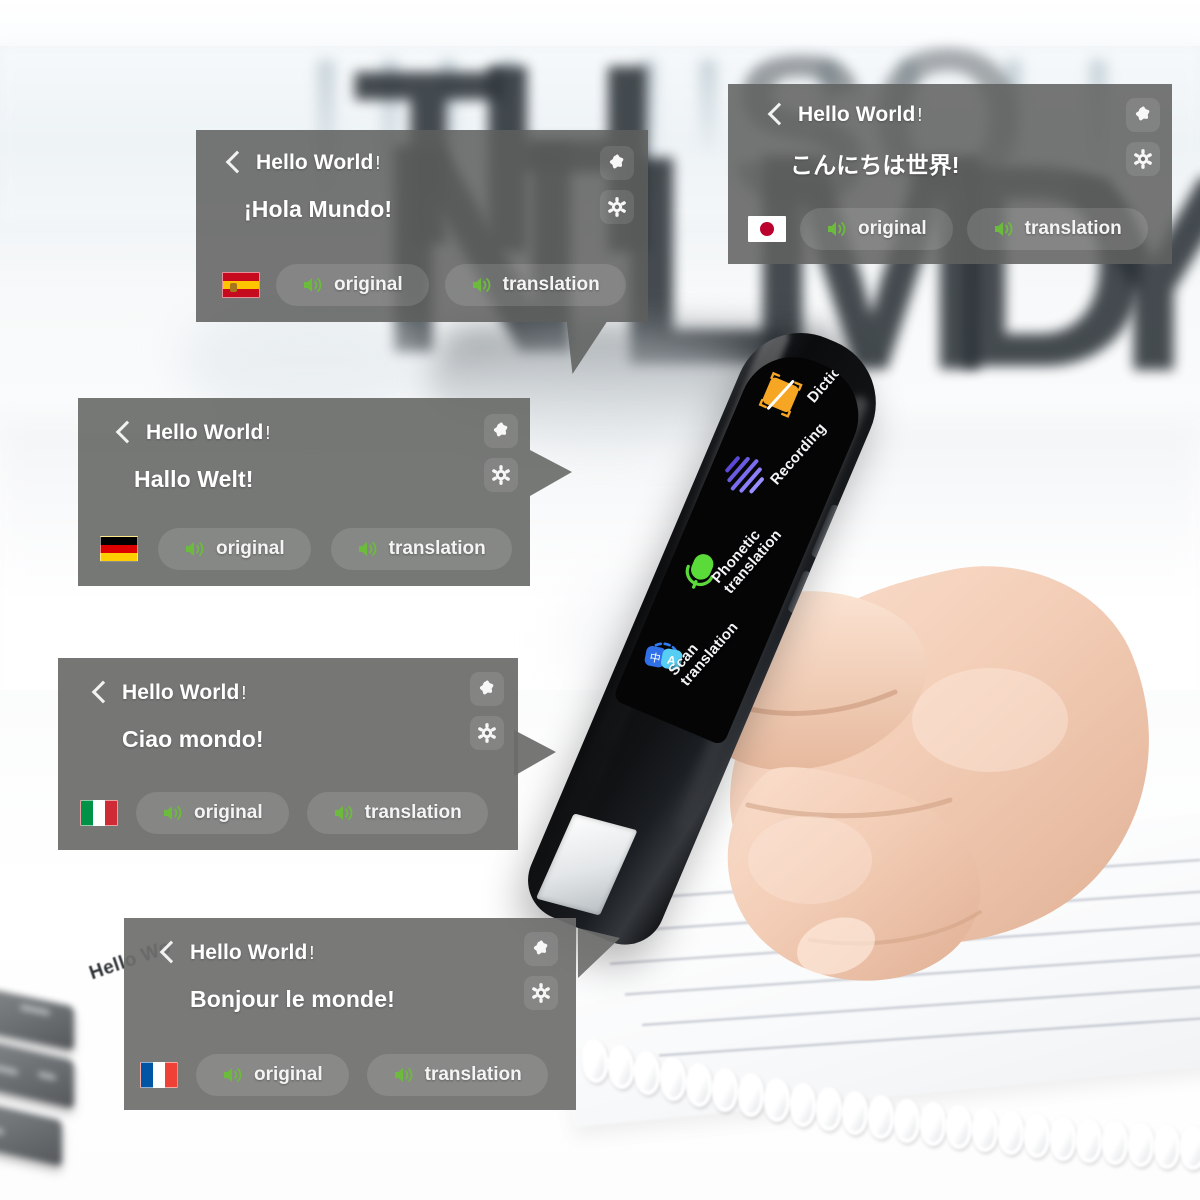 The height and width of the screenshot is (1200, 1200). I want to click on card-translated-text: こんにちは世界!, so click(875, 165).